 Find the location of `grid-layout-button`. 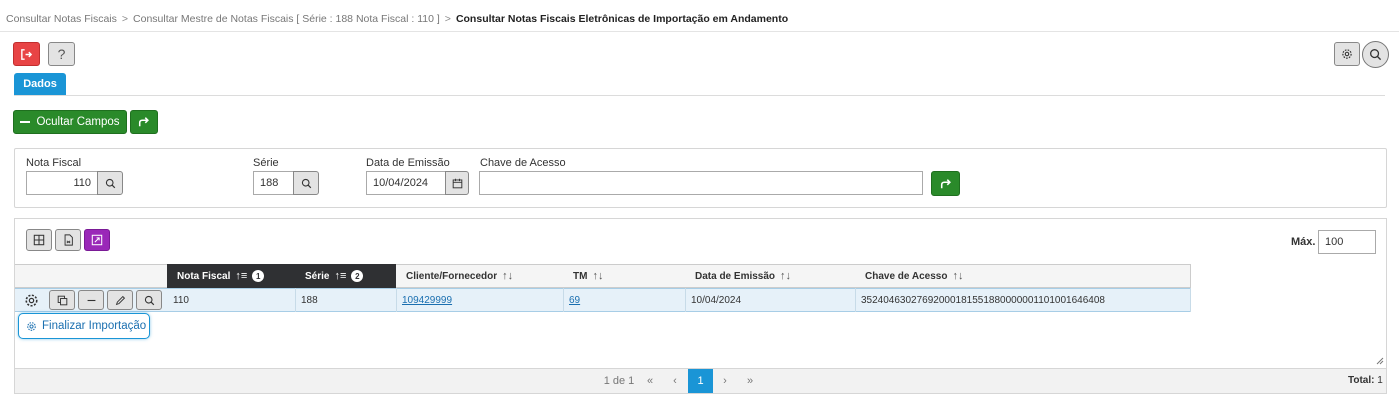

grid-layout-button is located at coordinates (39, 240).